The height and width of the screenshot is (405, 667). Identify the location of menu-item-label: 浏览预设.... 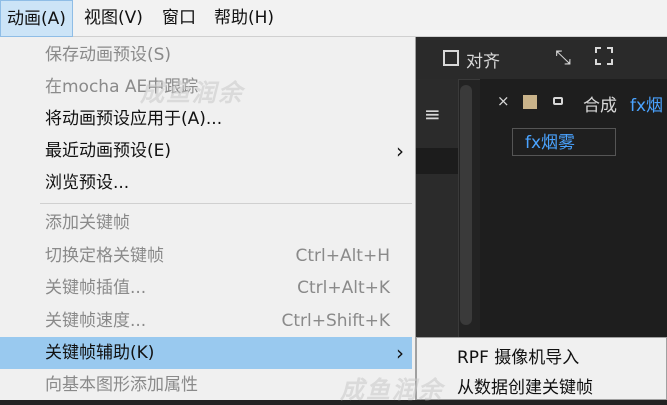
(87, 183).